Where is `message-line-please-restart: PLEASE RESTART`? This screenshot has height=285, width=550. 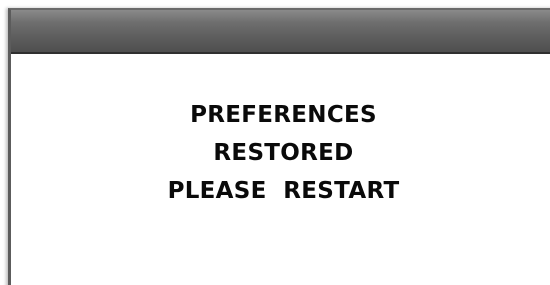 message-line-please-restart: PLEASE RESTART is located at coordinates (283, 191).